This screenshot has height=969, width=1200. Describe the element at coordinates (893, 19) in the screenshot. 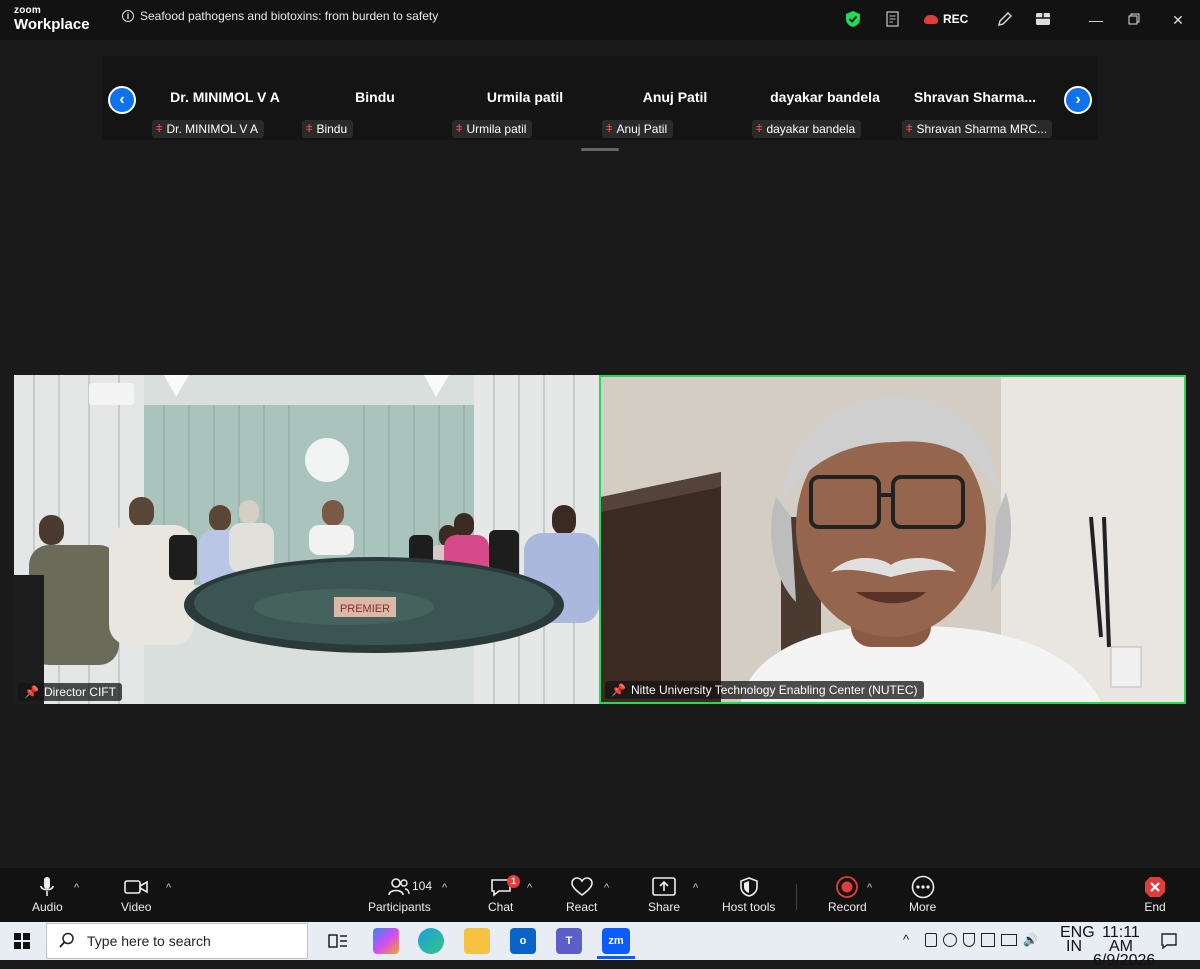

I see `notes-icon` at that location.